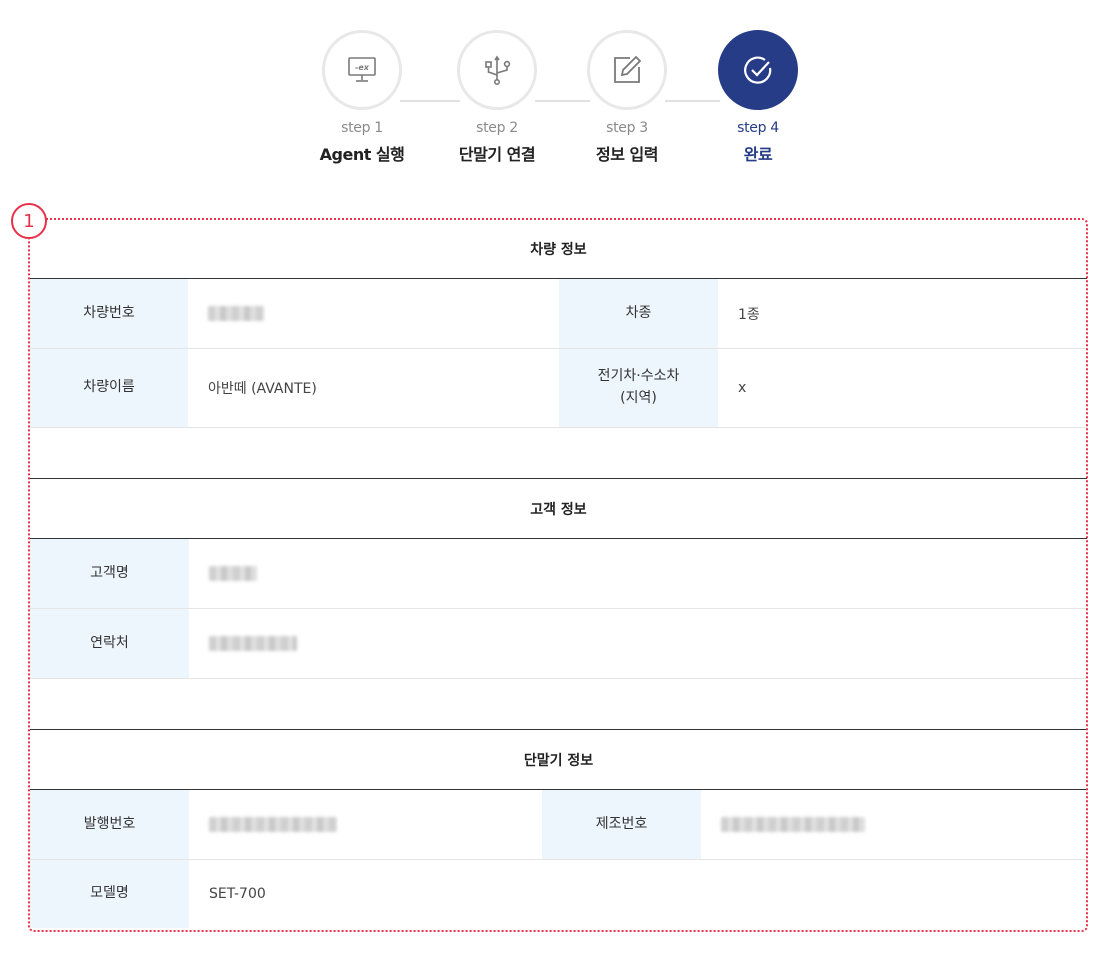 This screenshot has width=1120, height=962. I want to click on table-row: 차량번호 차종 1종, so click(558, 314).